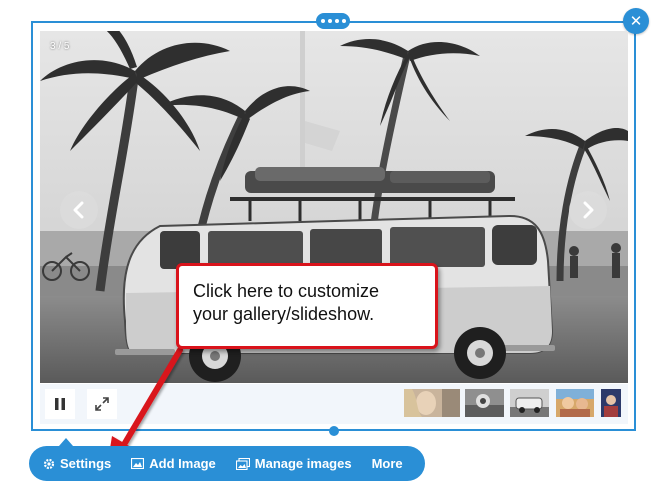 This screenshot has height=500, width=672. Describe the element at coordinates (303, 463) in the screenshot. I see `manage-images-label: Manage images` at that location.